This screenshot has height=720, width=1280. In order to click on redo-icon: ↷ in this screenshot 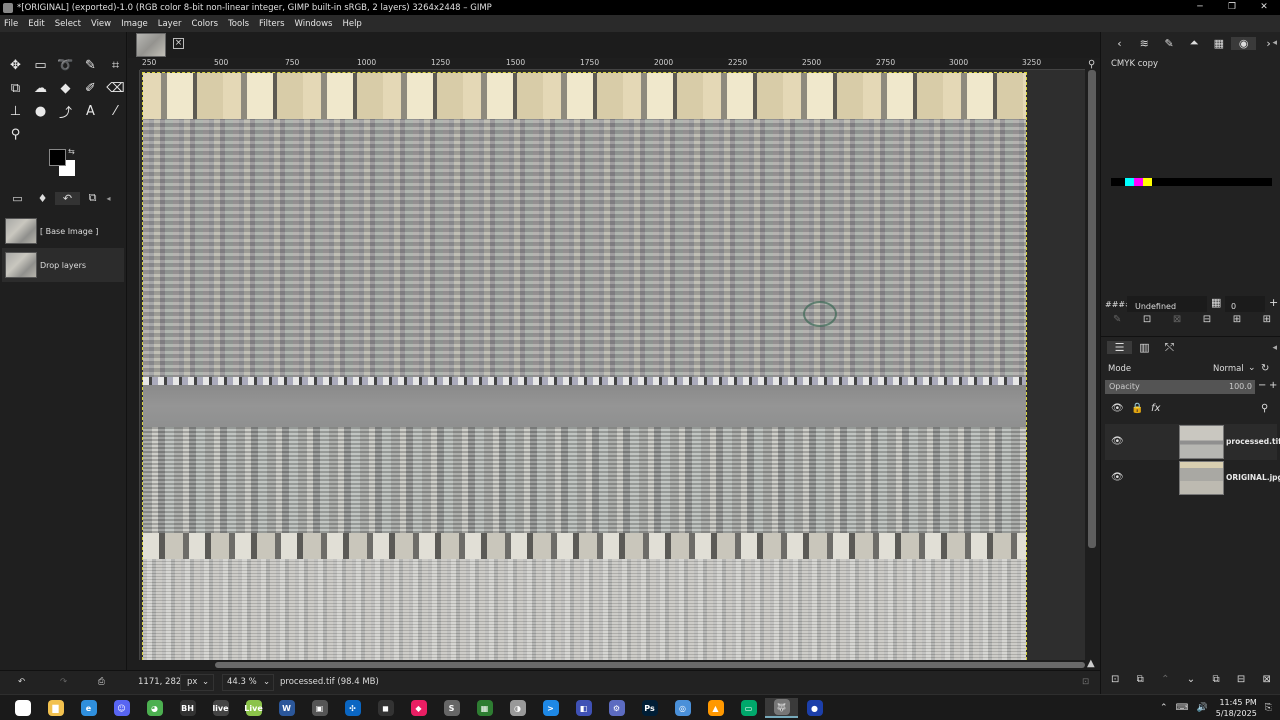, I will do `click(63, 682)`.